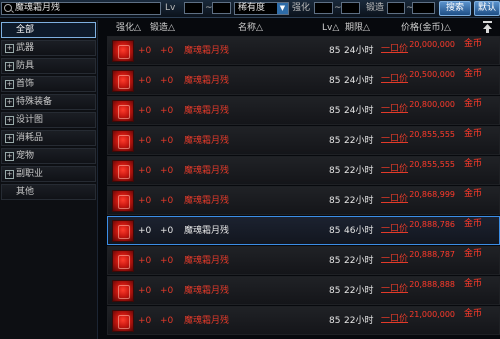  Describe the element at coordinates (303, 260) in the screenshot. I see `table-row: +0 +0 魔魂霜月残 85 22小时 一口价 20,888,787 金币` at that location.